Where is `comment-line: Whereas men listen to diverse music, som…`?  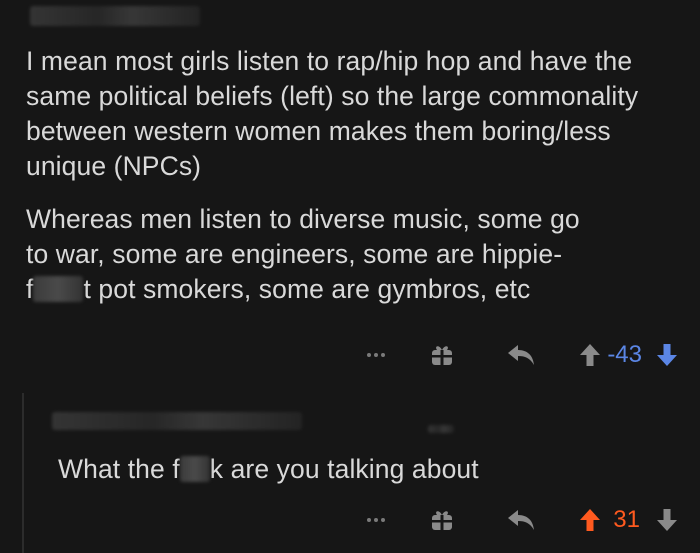 comment-line: Whereas men listen to diverse music, som… is located at coordinates (303, 219).